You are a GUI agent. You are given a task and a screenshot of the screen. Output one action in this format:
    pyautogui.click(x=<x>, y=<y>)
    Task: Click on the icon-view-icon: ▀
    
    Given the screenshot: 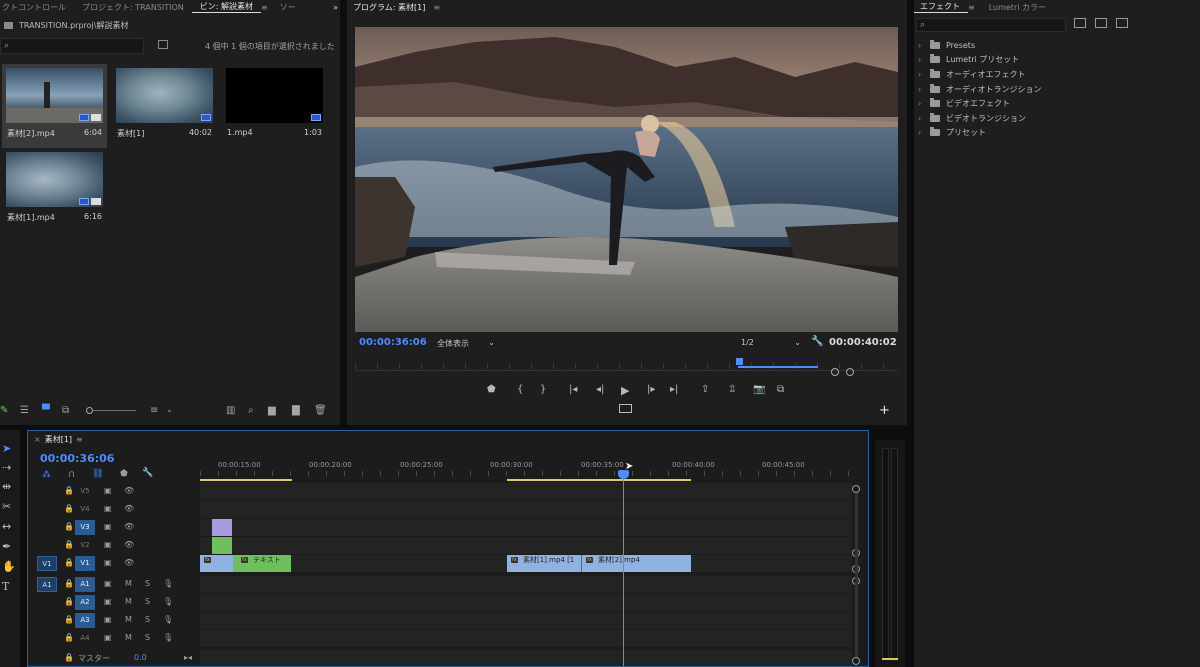 What is the action you would take?
    pyautogui.click(x=46, y=410)
    